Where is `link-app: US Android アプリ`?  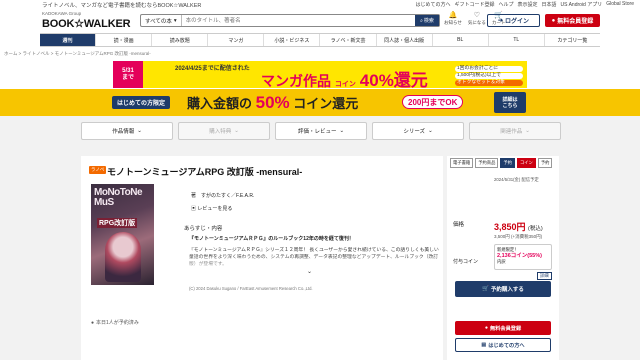 link-app: US Android アプリ is located at coordinates (582, 4).